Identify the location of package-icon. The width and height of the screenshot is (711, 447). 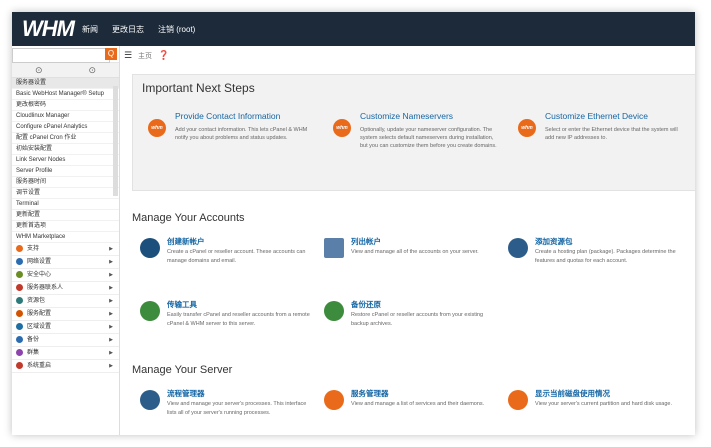
(518, 248).